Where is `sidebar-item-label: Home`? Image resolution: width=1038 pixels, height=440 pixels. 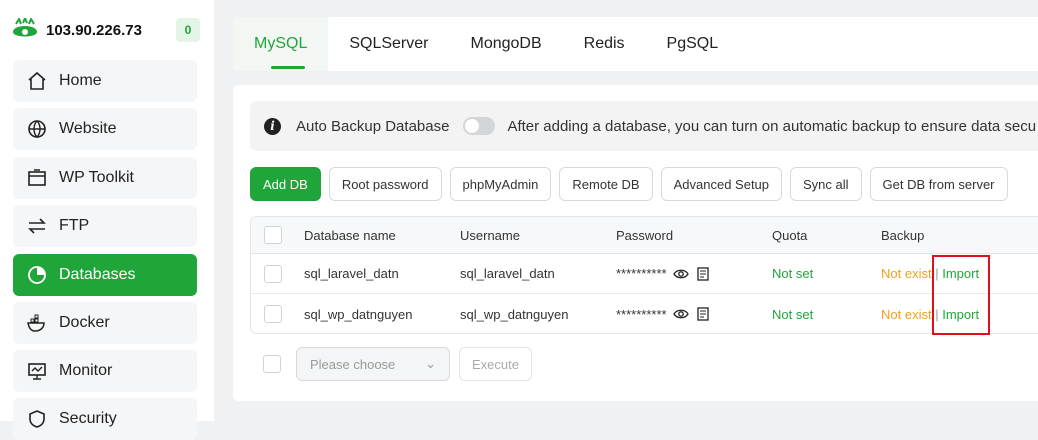 sidebar-item-label: Home is located at coordinates (80, 80).